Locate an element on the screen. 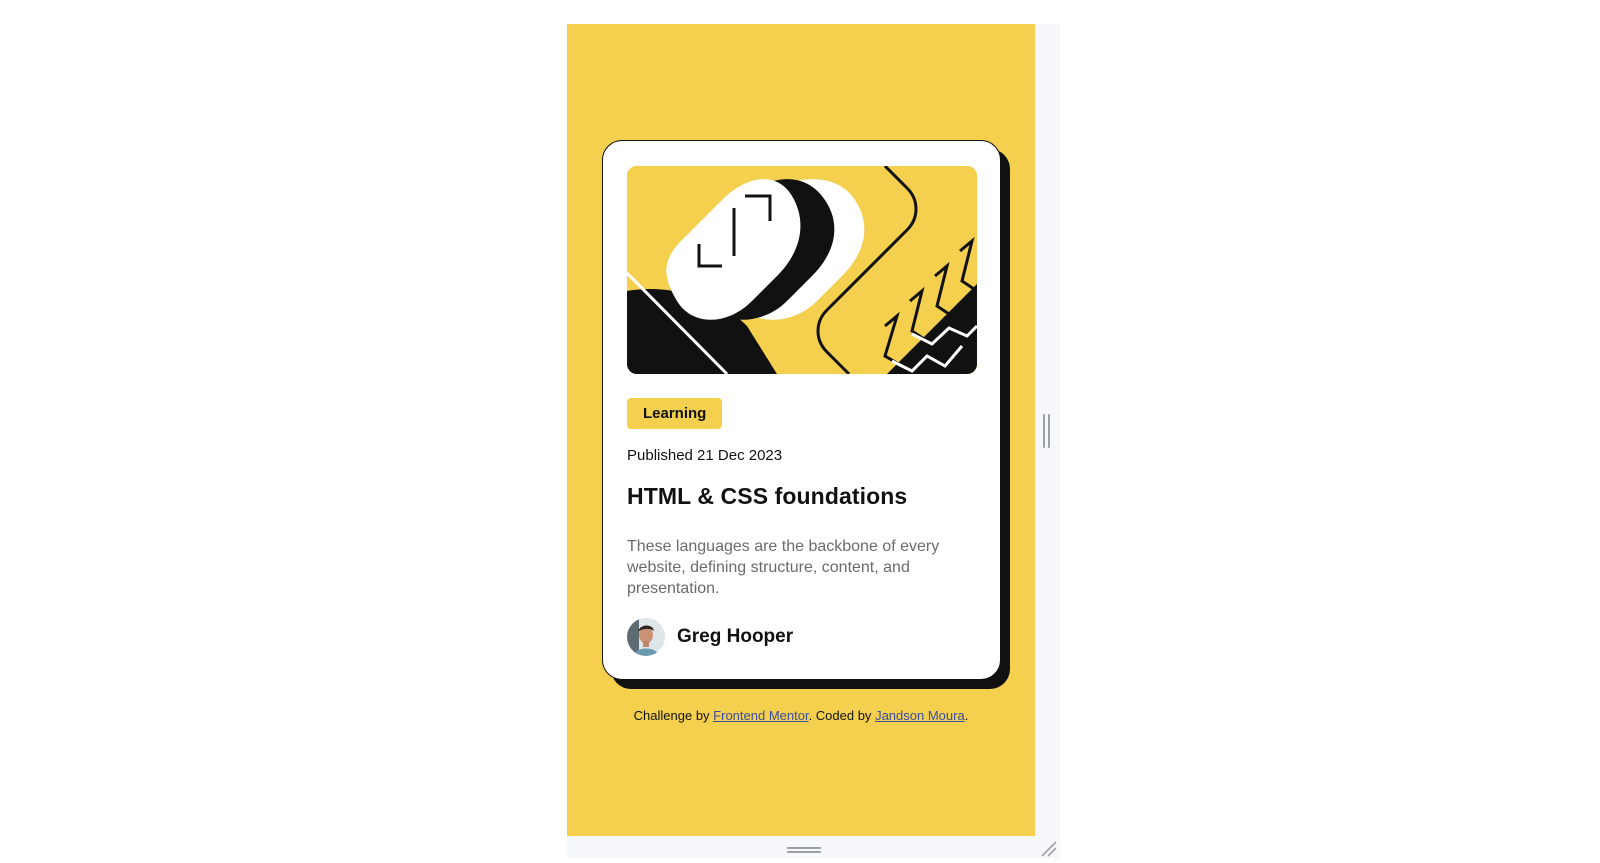  published-date: Published 21 Dec 2023 is located at coordinates (705, 455).